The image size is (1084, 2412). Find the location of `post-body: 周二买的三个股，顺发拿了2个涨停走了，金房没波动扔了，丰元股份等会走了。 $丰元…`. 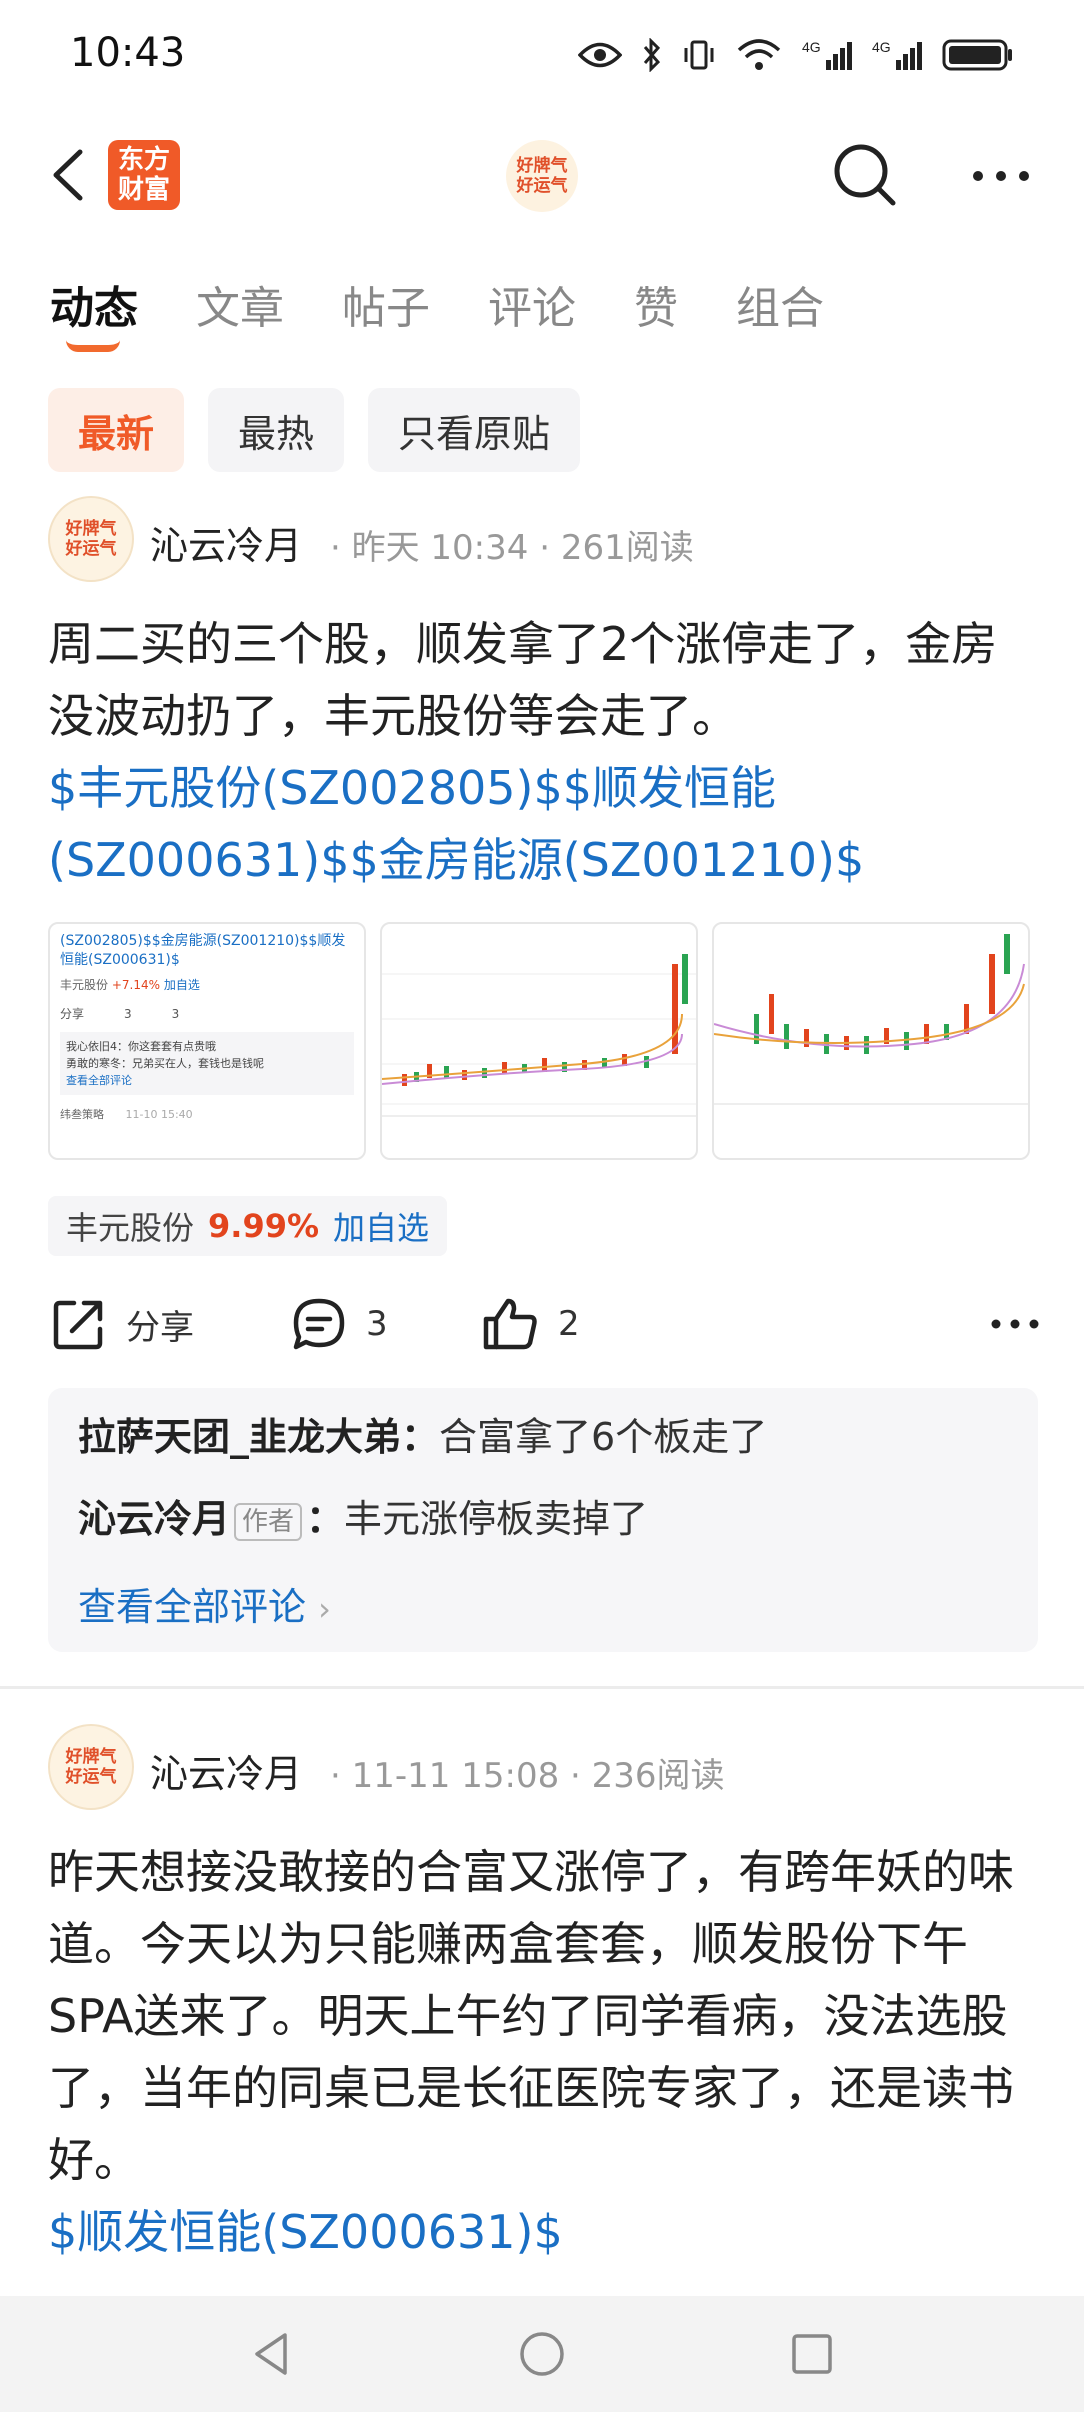

post-body: 周二买的三个股，顺发拿了2个涨停走了，金房没波动扔了，丰元股份等会走了。 $丰元… is located at coordinates (543, 752).